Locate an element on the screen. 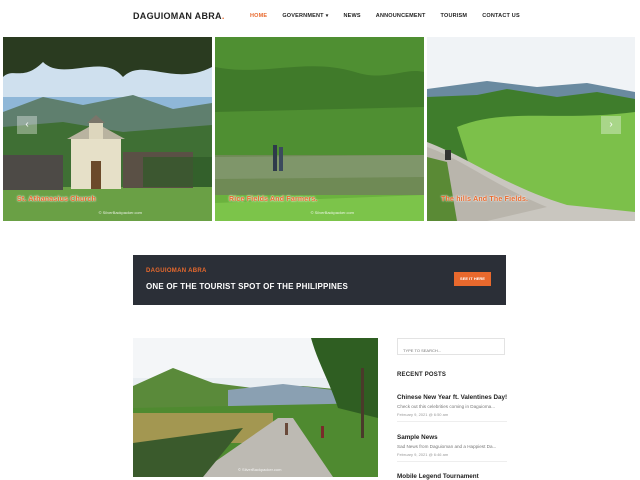 This screenshot has width=640, height=480. slide-hills: › The hills And The Fields. is located at coordinates (531, 129).